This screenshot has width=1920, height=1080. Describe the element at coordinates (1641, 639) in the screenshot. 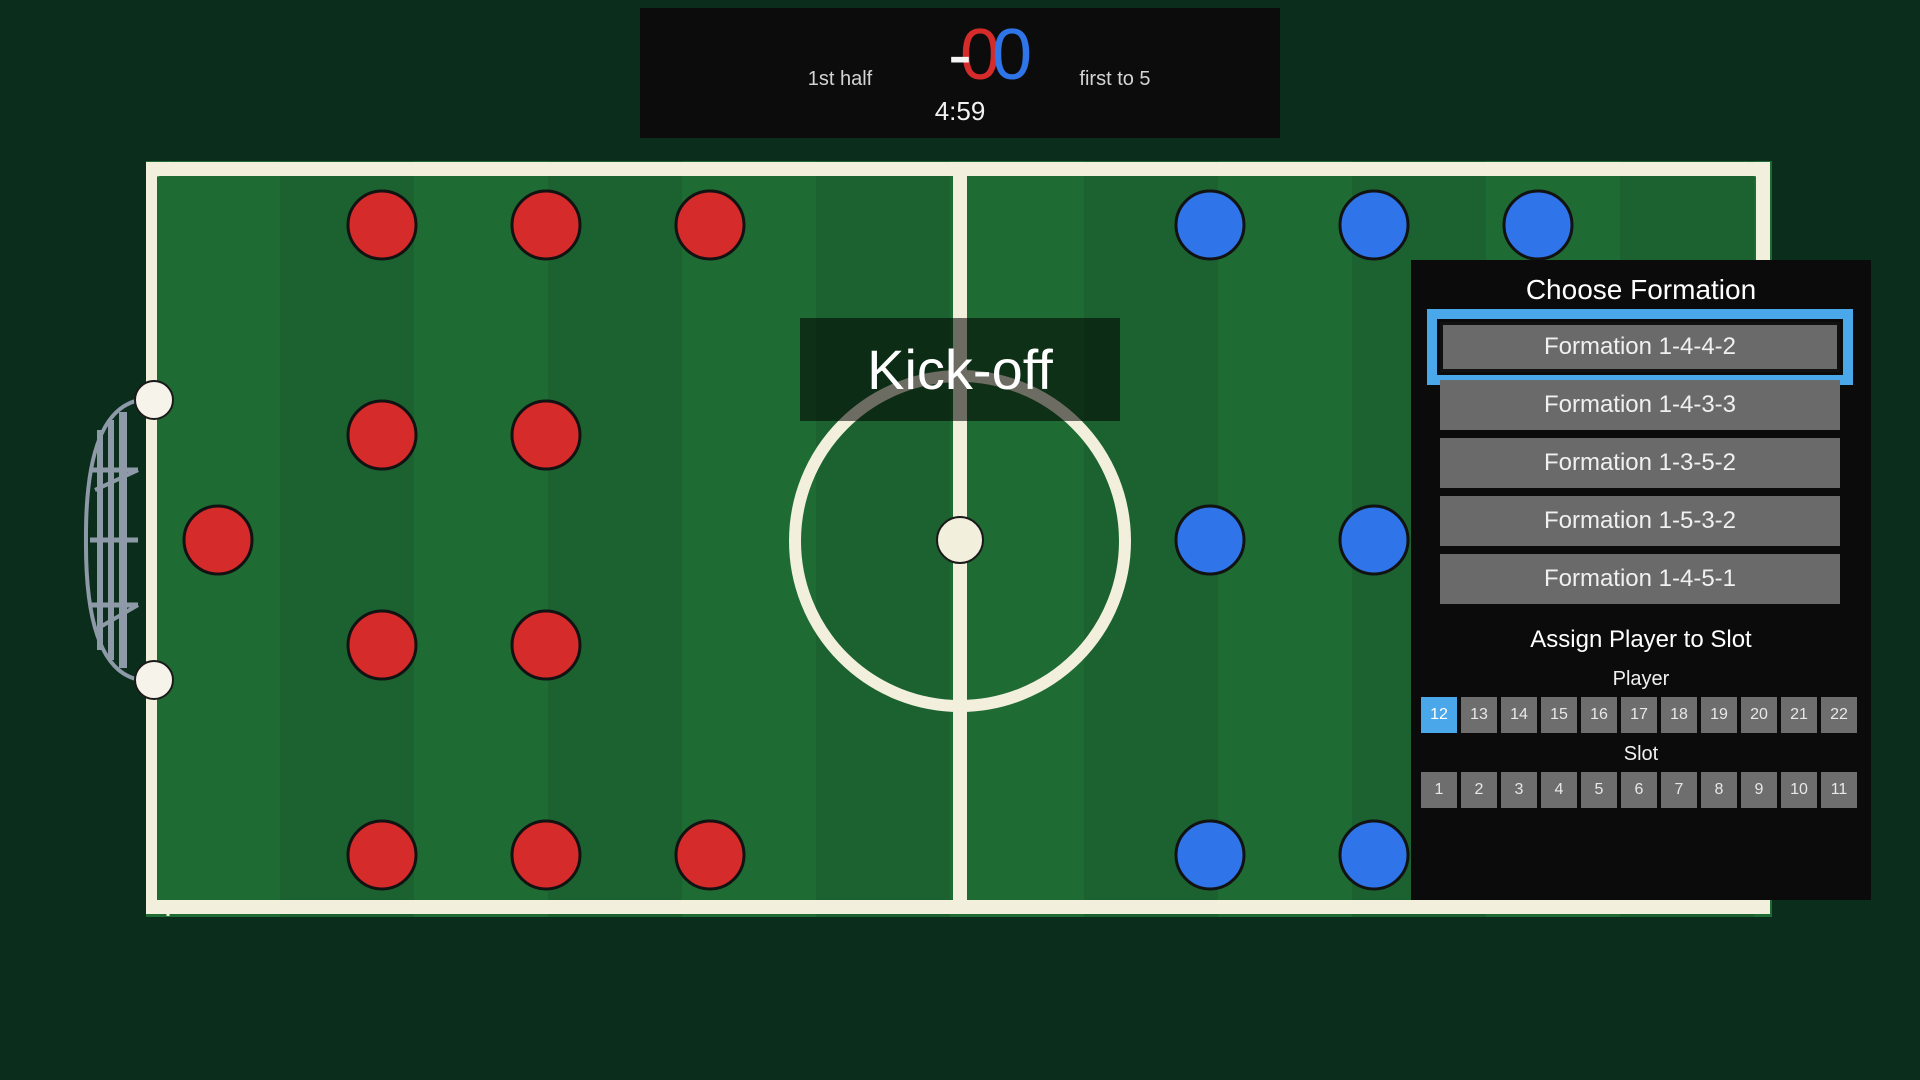

I see `assign-player-title: Assign Player to Slot` at that location.